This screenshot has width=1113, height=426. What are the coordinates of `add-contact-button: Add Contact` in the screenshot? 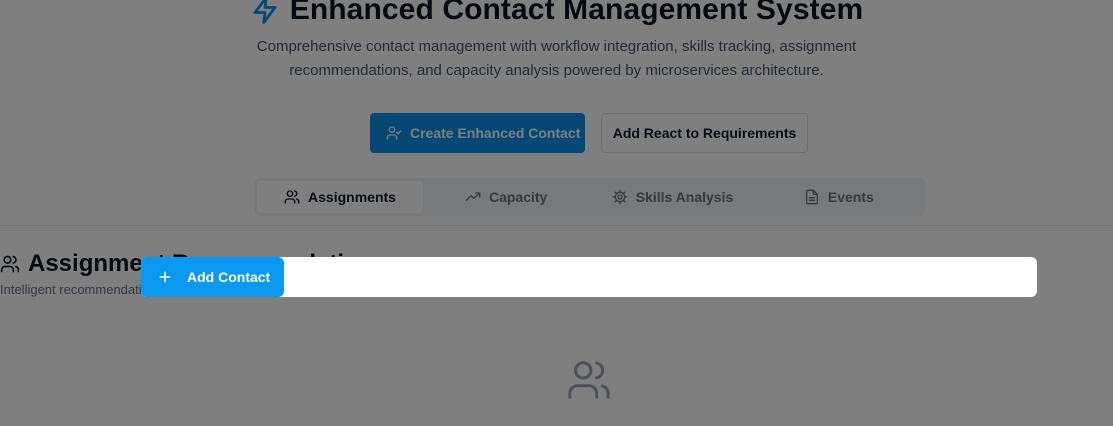 It's located at (212, 277).